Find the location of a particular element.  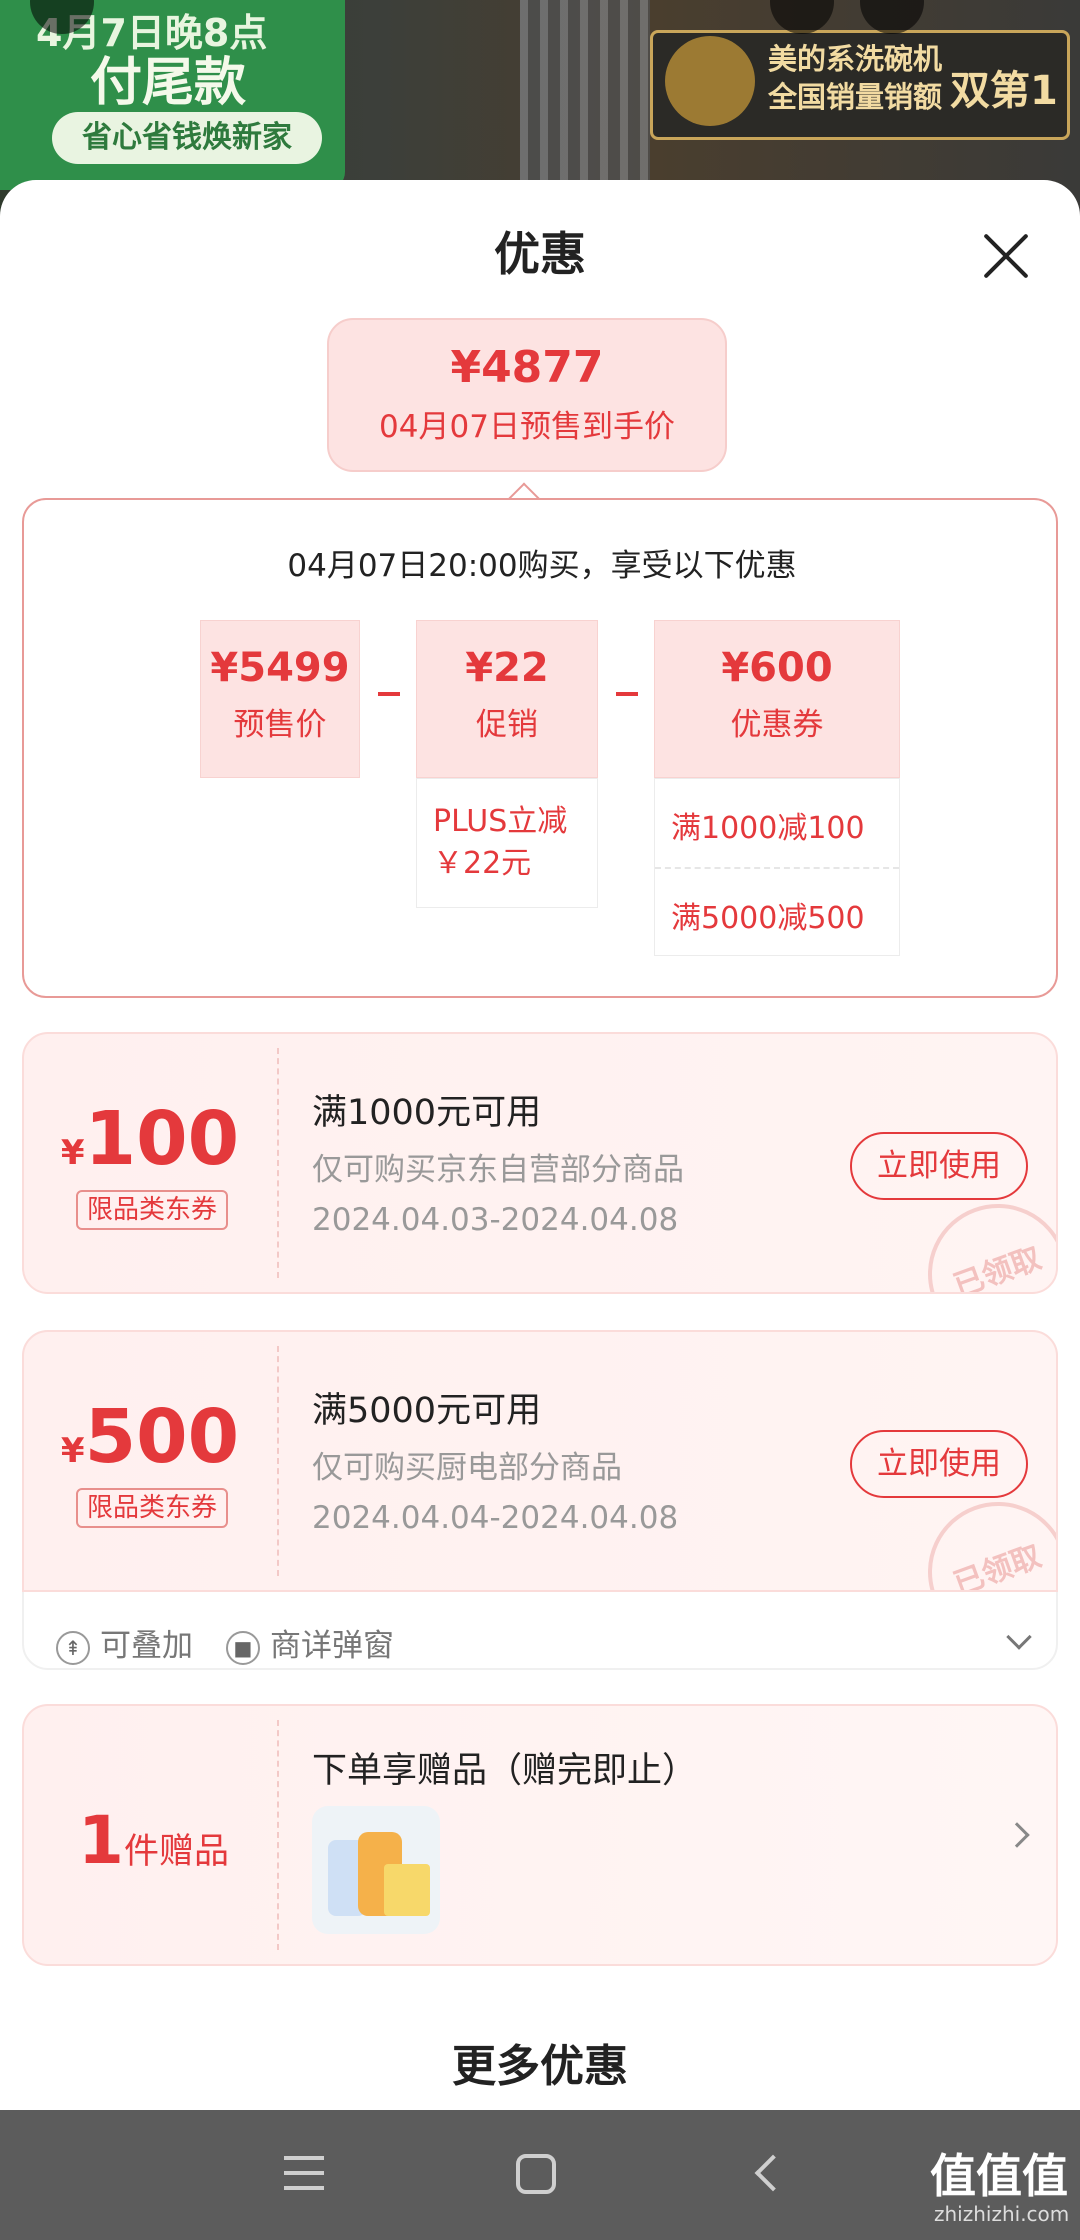

coupon-value: ¥500 is located at coordinates (150, 1437).